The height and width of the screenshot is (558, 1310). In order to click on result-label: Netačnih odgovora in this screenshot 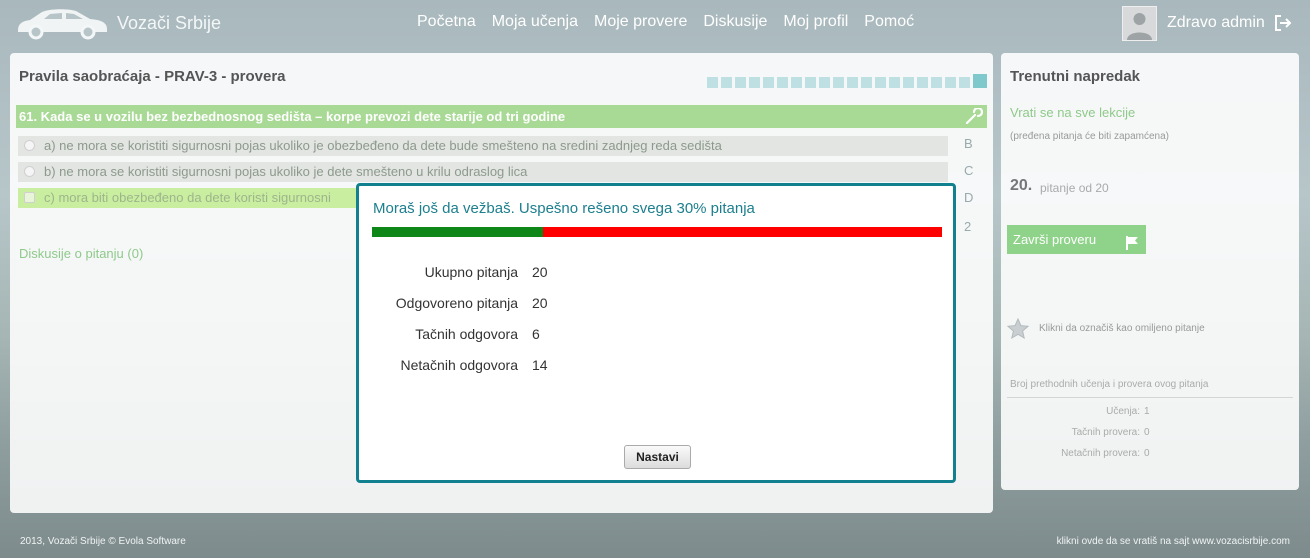, I will do `click(459, 365)`.